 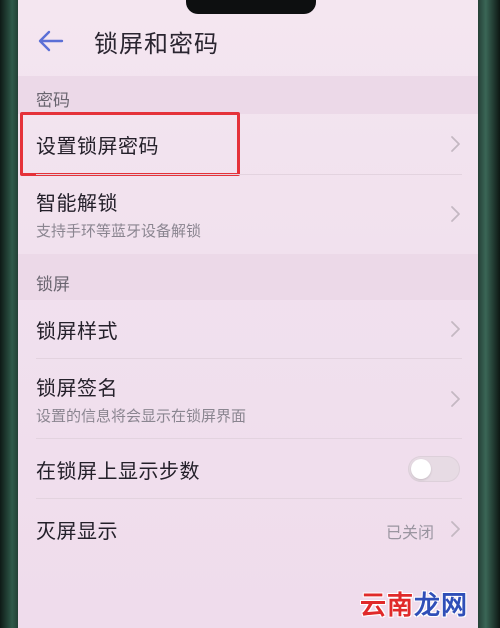 I want to click on lockscreen-signature-item: 锁屏签名 设置的信息将会显示在锁屏界面, so click(x=247, y=399).